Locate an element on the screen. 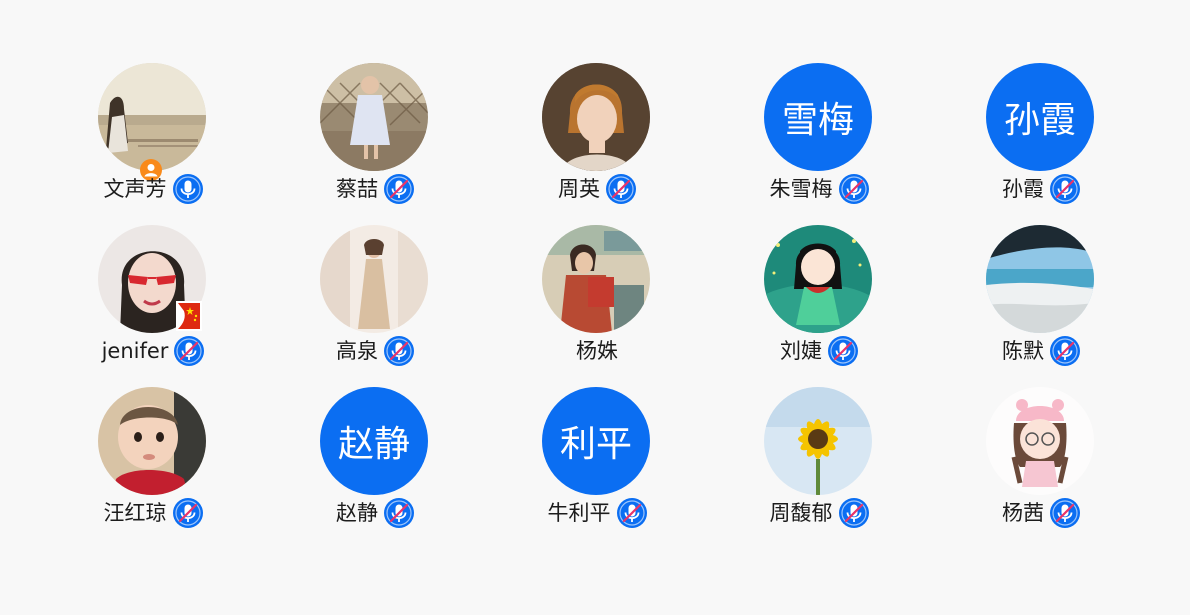 Image resolution: width=1190 pixels, height=615 pixels. participant-label: 牛利平 is located at coordinates (597, 513).